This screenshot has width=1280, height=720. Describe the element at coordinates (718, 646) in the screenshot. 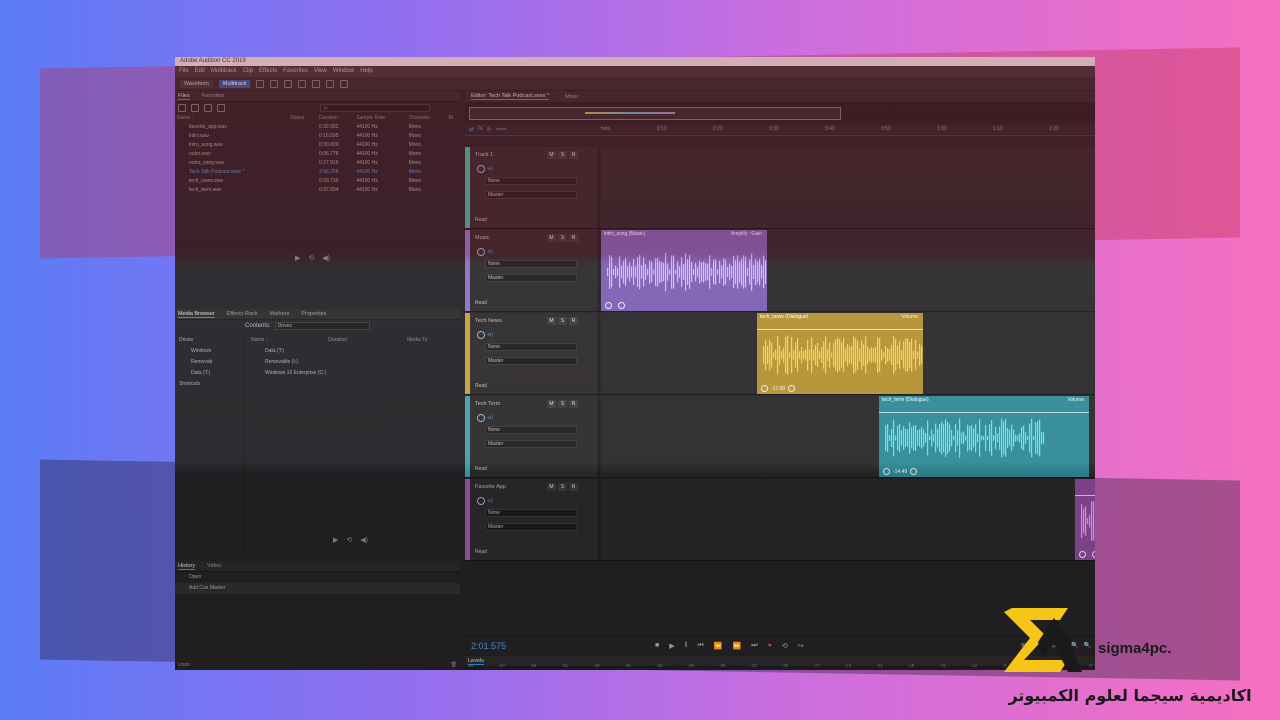

I see `rewind-icon: ⏪` at that location.